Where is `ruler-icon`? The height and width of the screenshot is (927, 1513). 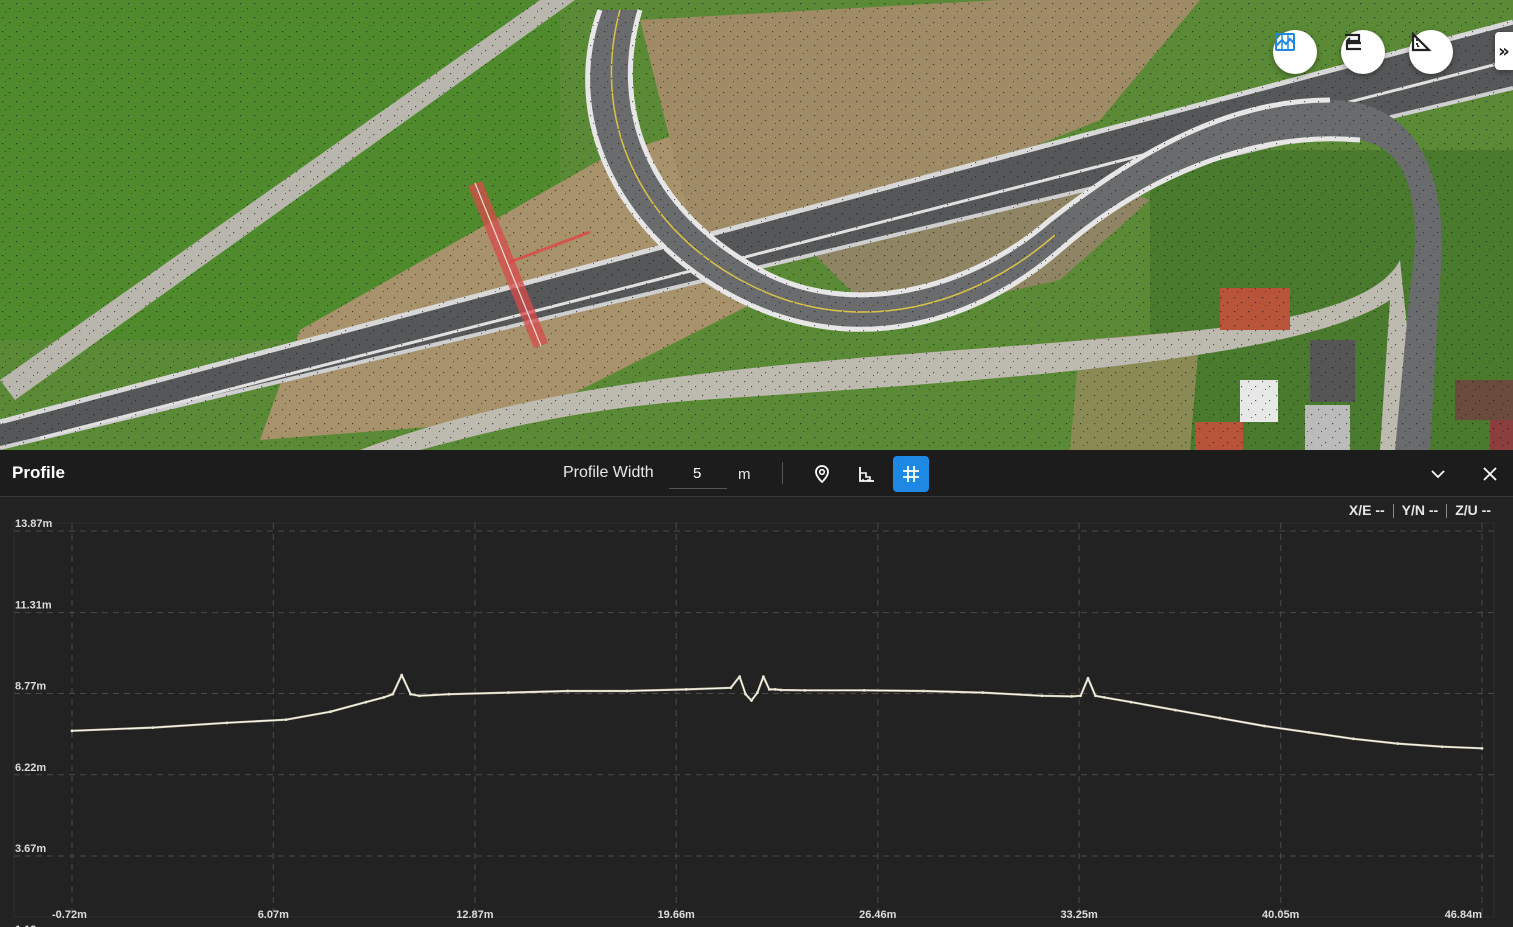 ruler-icon is located at coordinates (1421, 41).